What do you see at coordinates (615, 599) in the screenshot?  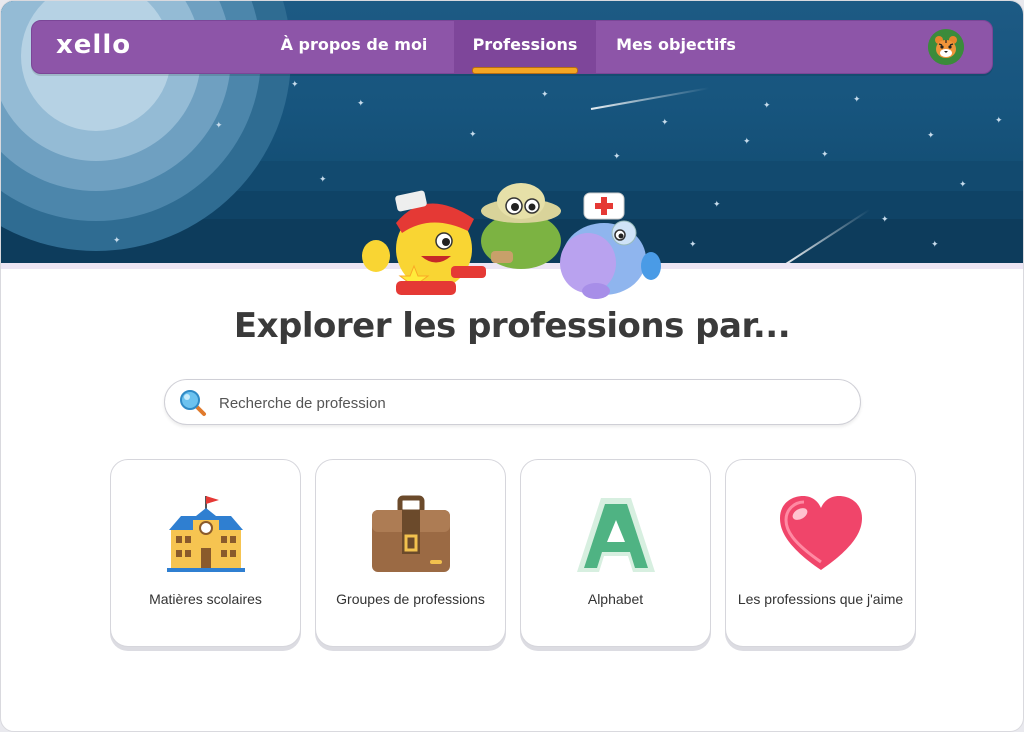 I see `card-label: Alphabet` at bounding box center [615, 599].